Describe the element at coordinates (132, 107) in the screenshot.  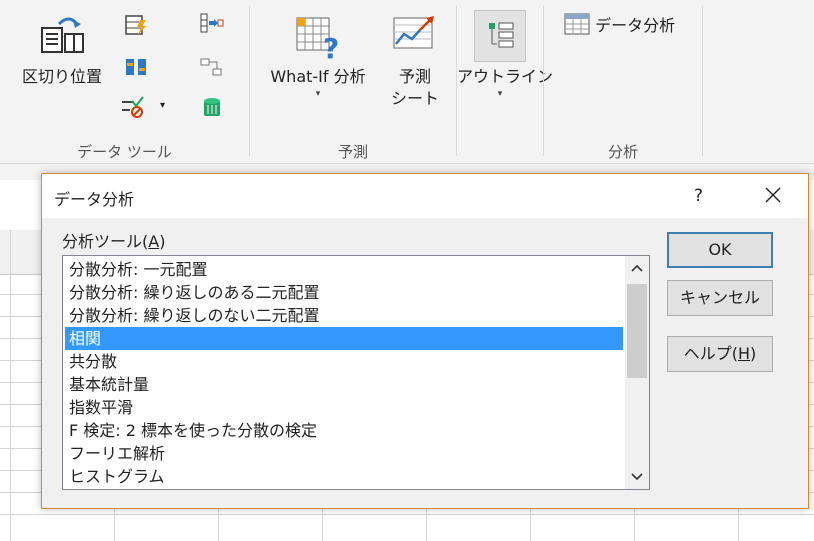
I see `data-validation-icon` at that location.